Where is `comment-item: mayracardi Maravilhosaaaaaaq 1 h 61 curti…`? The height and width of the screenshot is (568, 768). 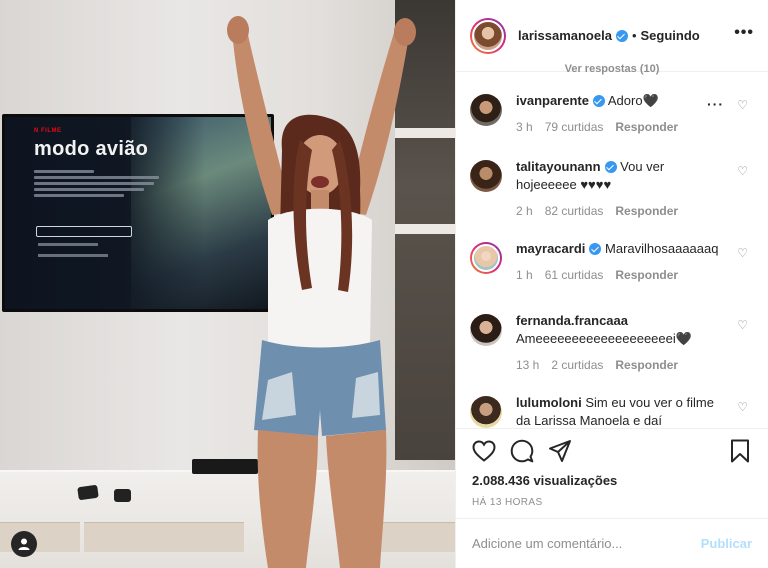 comment-item: mayracardi Maravilhosaaaaaaq 1 h 61 curti… is located at coordinates (612, 276).